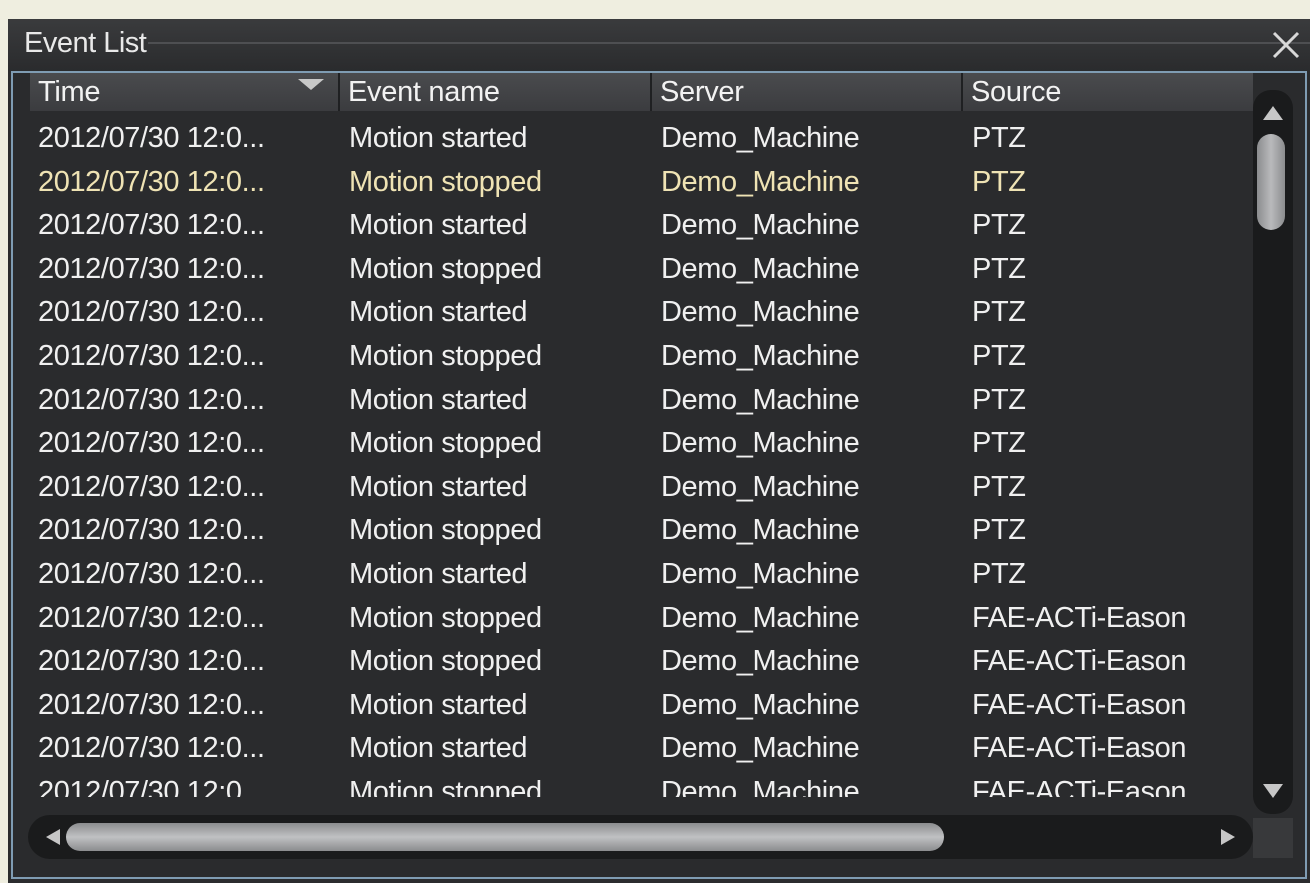  Describe the element at coordinates (1271, 182) in the screenshot. I see `vertical-scroll-thumb` at that location.